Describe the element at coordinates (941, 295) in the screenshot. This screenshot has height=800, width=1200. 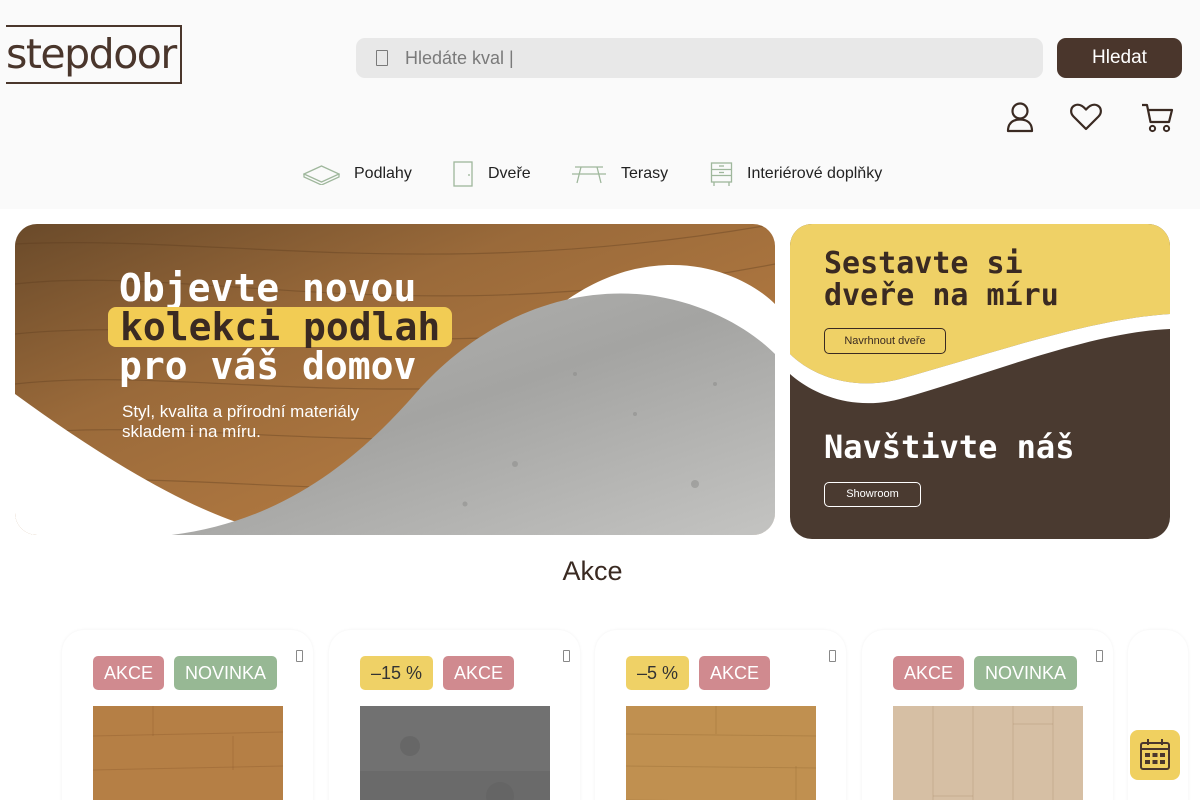
I see `side-banner-top-title-line2: dveře na míru` at that location.